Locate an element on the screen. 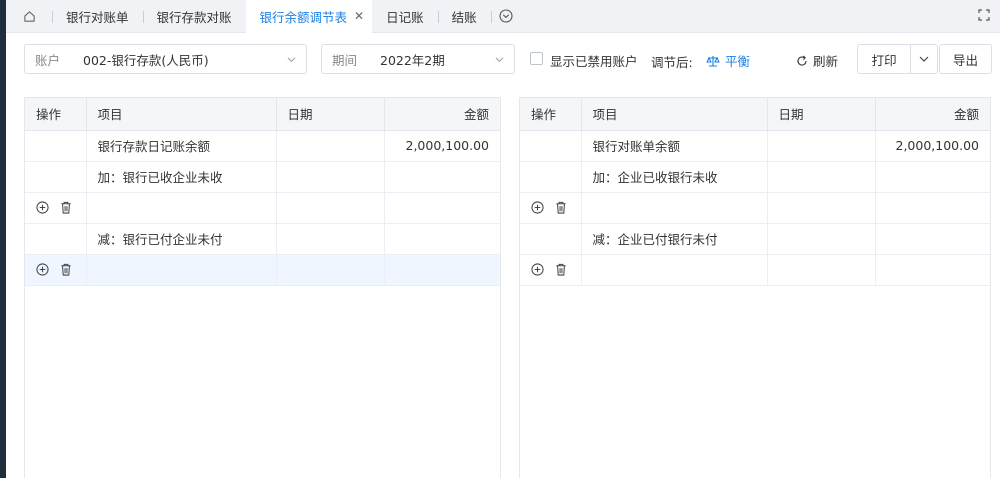  tab-journal: 日记账 is located at coordinates (405, 16).